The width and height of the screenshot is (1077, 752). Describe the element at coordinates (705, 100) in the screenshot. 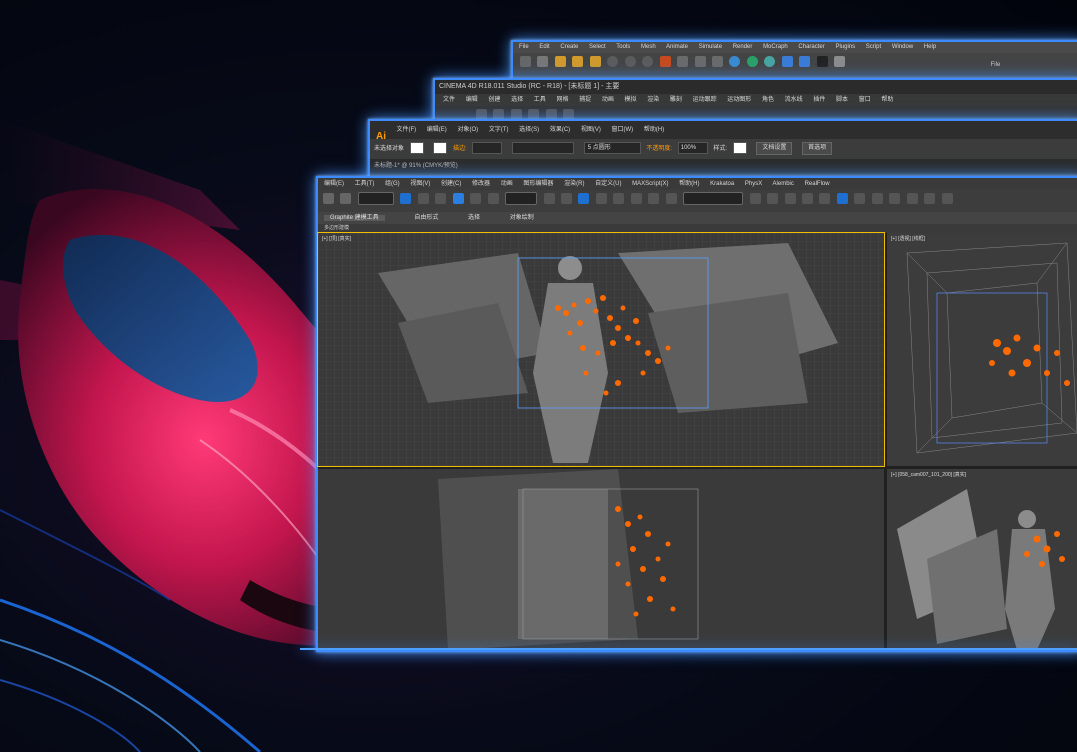

I see `c4d-menu-item: 运动跟踪` at that location.